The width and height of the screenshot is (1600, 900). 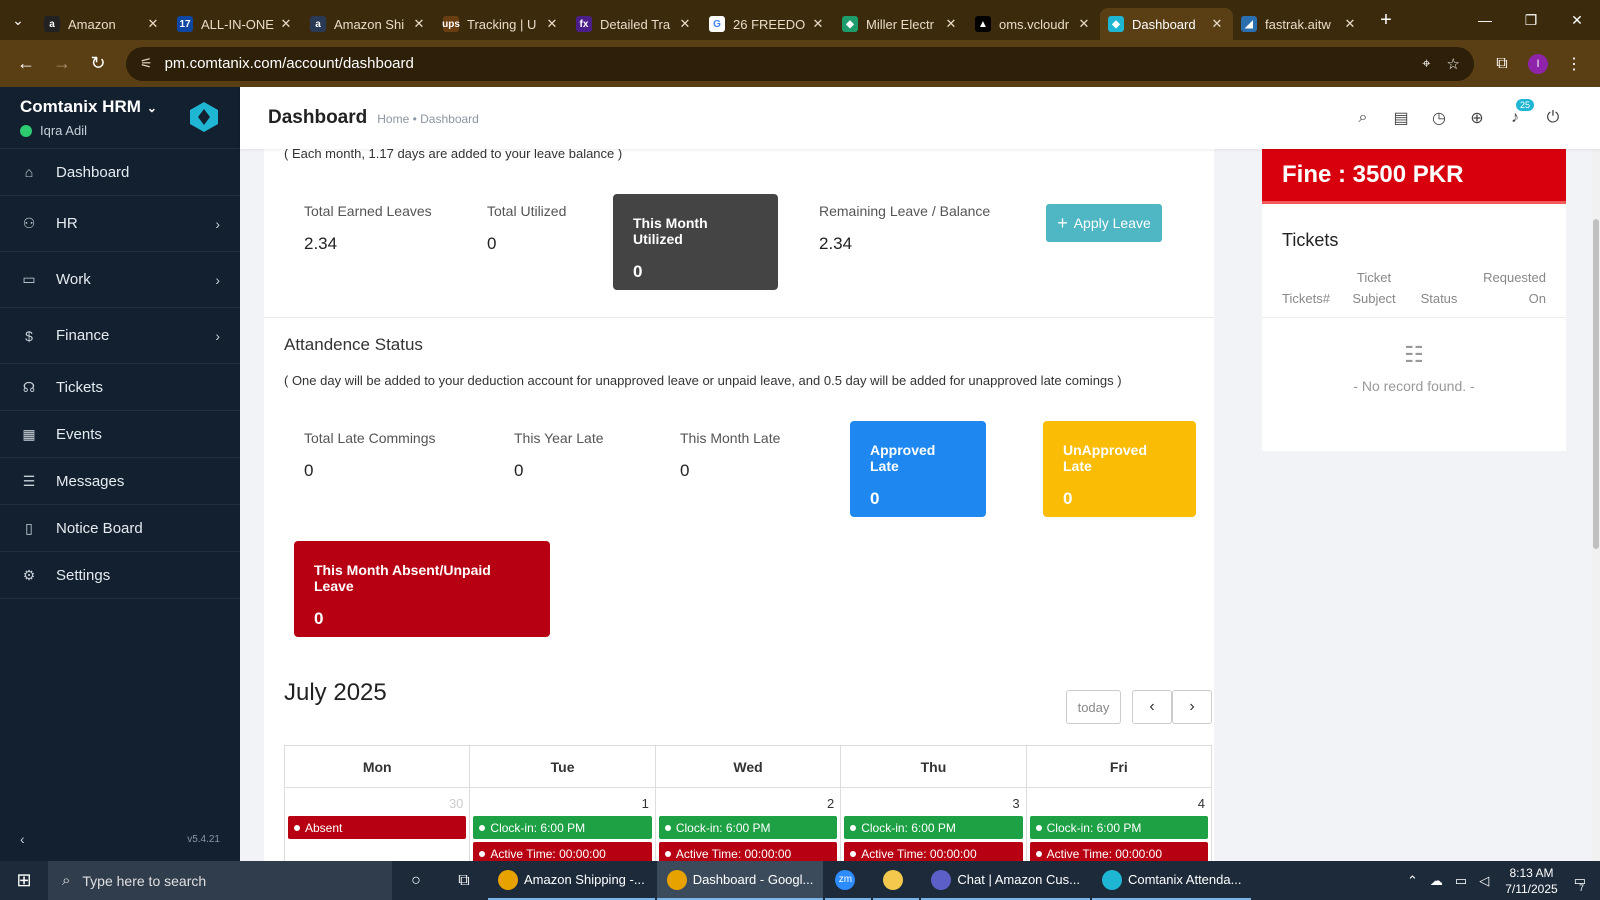 What do you see at coordinates (120, 575) in the screenshot?
I see `sidebar-item-settings: ⚙ Settings` at bounding box center [120, 575].